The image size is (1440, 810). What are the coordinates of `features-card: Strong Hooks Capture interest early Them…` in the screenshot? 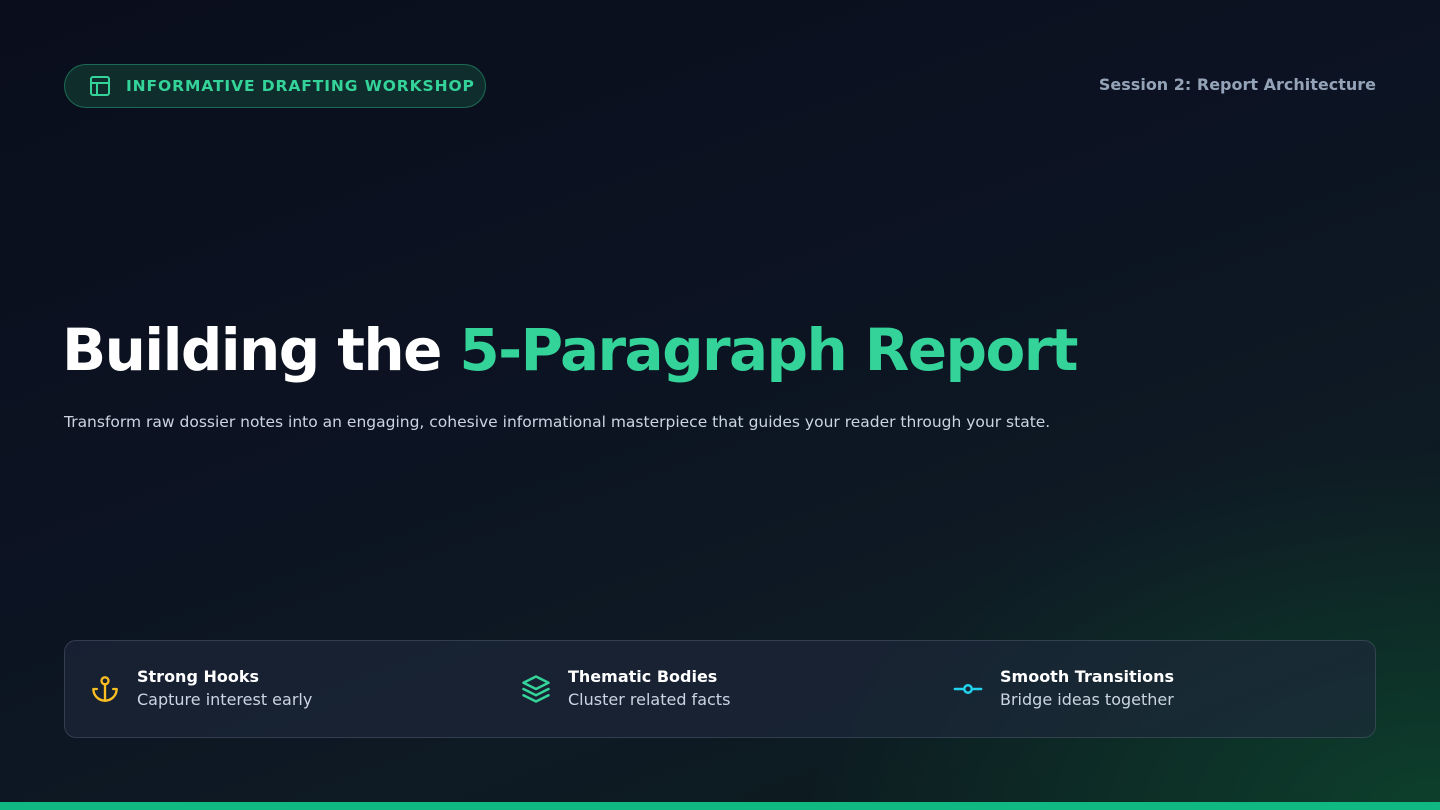 It's located at (720, 689).